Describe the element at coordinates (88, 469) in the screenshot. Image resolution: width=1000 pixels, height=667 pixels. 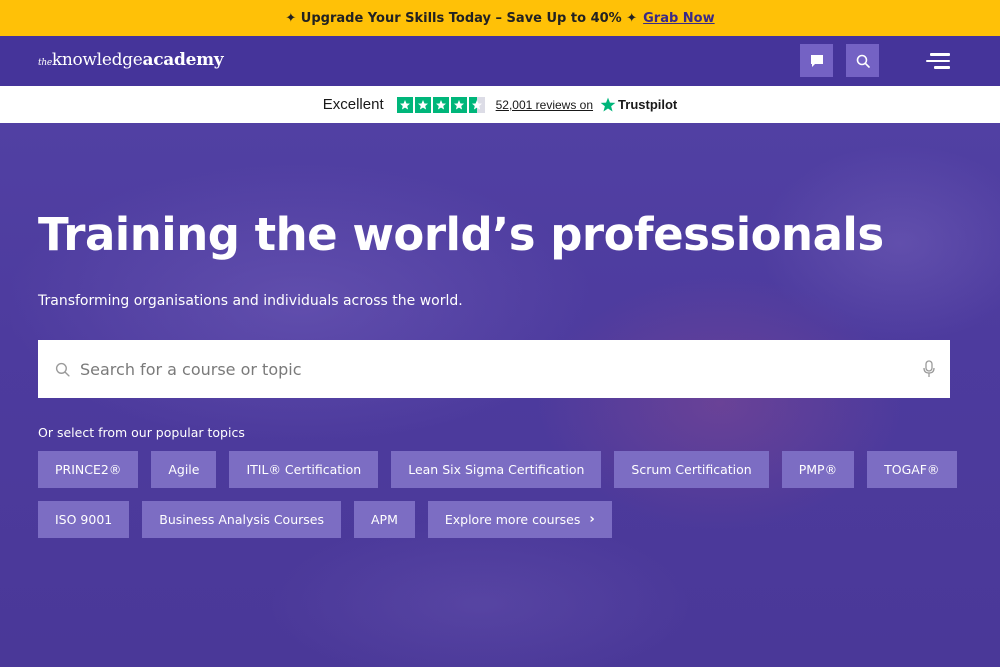
I see `topic-chip-prince2: PRINCE2®` at that location.